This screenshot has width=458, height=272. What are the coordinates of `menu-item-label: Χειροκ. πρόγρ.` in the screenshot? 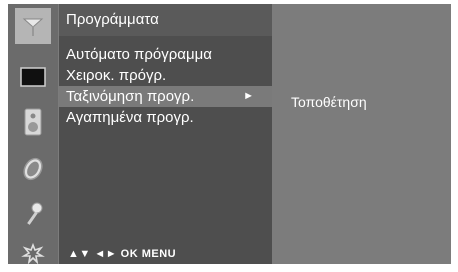 It's located at (116, 75).